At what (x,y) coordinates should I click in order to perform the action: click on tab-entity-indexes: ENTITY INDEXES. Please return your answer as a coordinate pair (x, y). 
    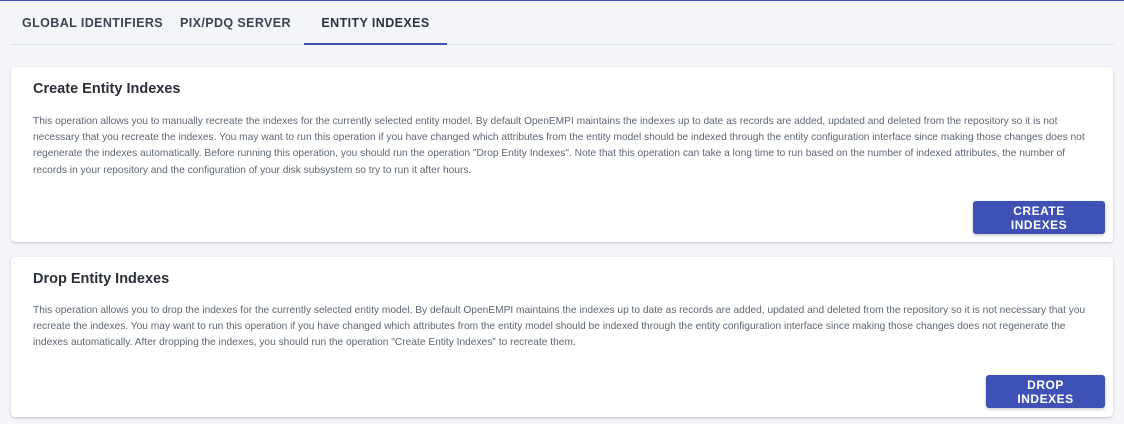
    Looking at the image, I should click on (375, 23).